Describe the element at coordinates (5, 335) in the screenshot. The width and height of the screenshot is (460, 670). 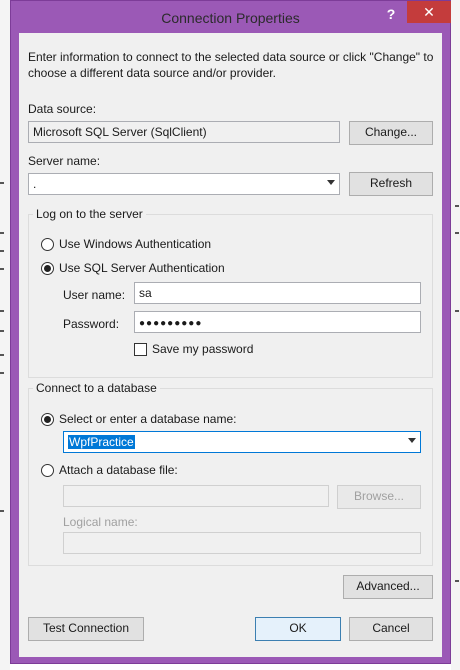
I see `background-window-left` at that location.